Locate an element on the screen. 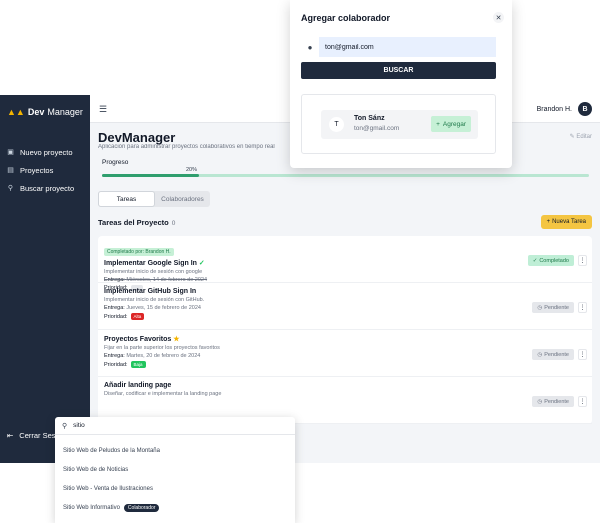 This screenshot has width=600, height=523. sidebar-item-projects: ▤ Proyectos is located at coordinates (45, 170).